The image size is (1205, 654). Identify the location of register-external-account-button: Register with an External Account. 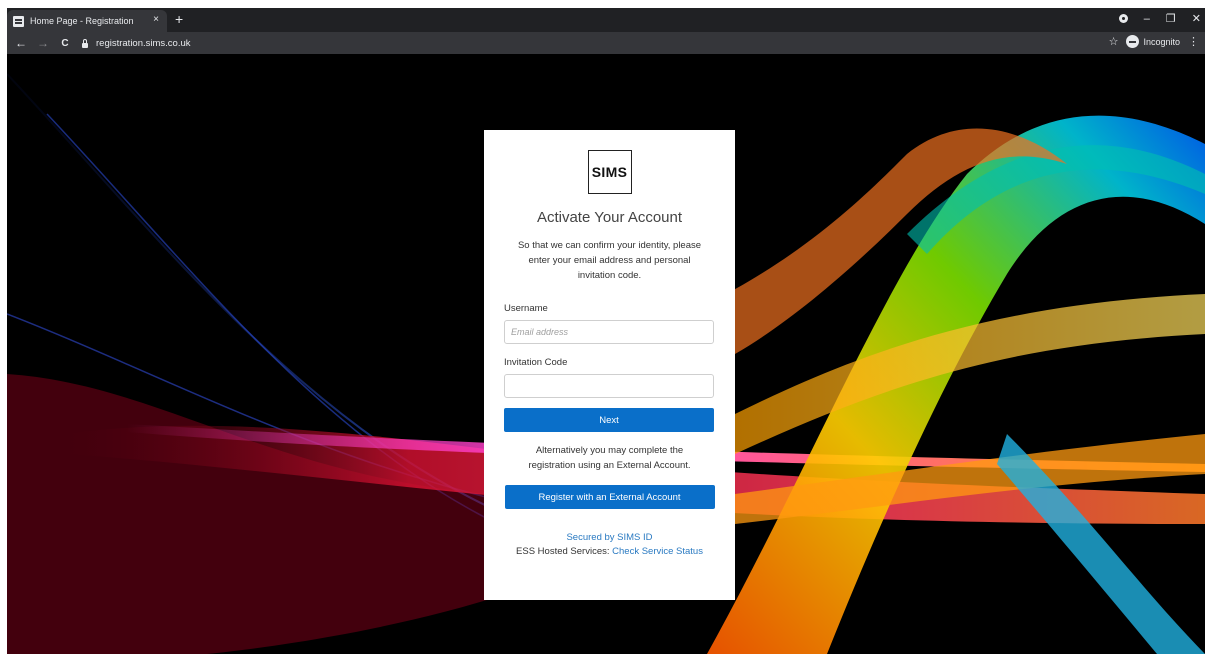
(609, 497).